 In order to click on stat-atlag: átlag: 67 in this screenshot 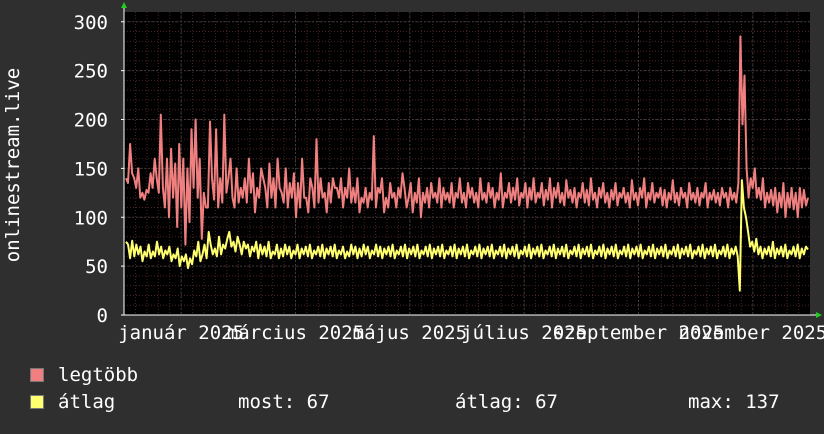, I will do `click(506, 402)`.